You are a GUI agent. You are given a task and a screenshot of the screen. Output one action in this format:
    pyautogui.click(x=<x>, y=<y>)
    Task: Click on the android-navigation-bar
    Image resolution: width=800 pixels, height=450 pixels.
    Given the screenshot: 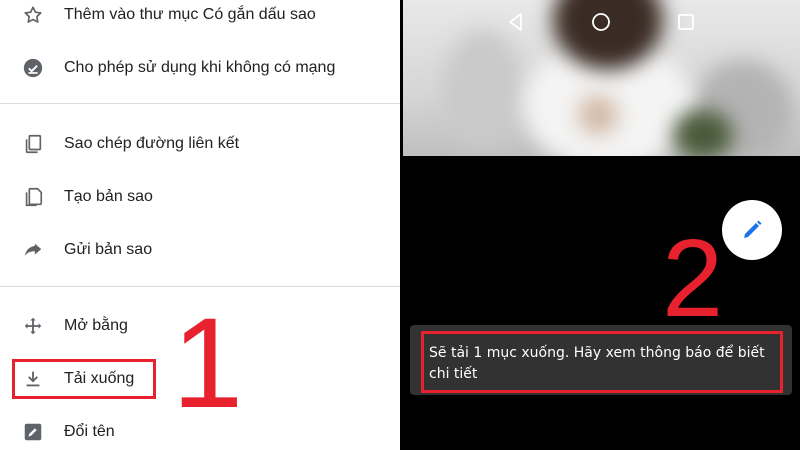 What is the action you would take?
    pyautogui.click(x=600, y=429)
    